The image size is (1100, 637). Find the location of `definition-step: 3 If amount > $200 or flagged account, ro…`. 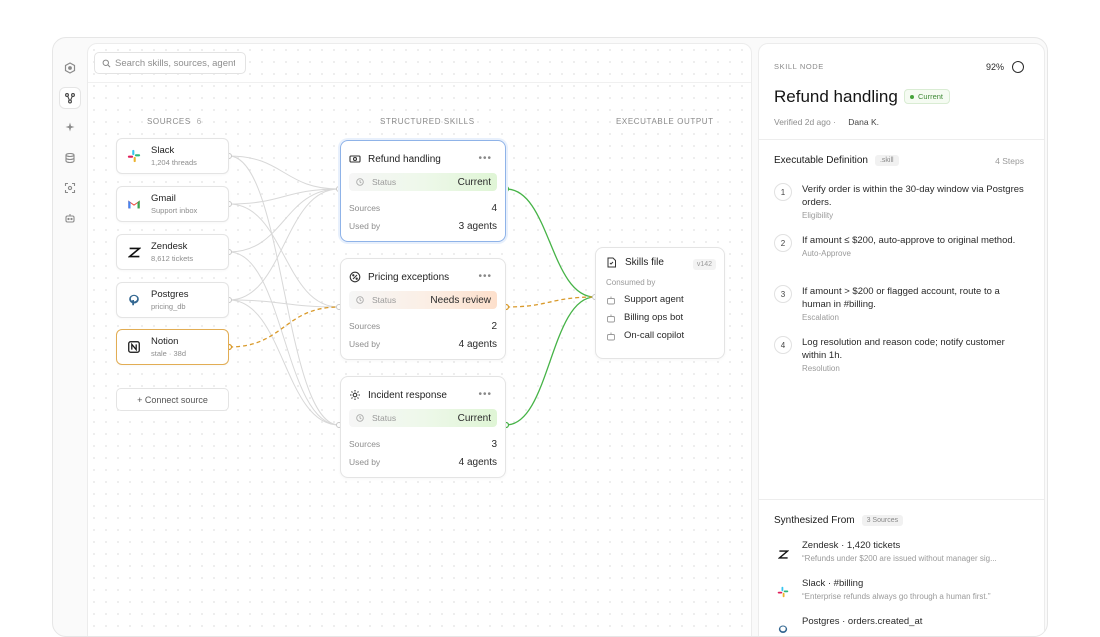

definition-step: 3 If amount > $200 or flagged account, ro… is located at coordinates (901, 303).